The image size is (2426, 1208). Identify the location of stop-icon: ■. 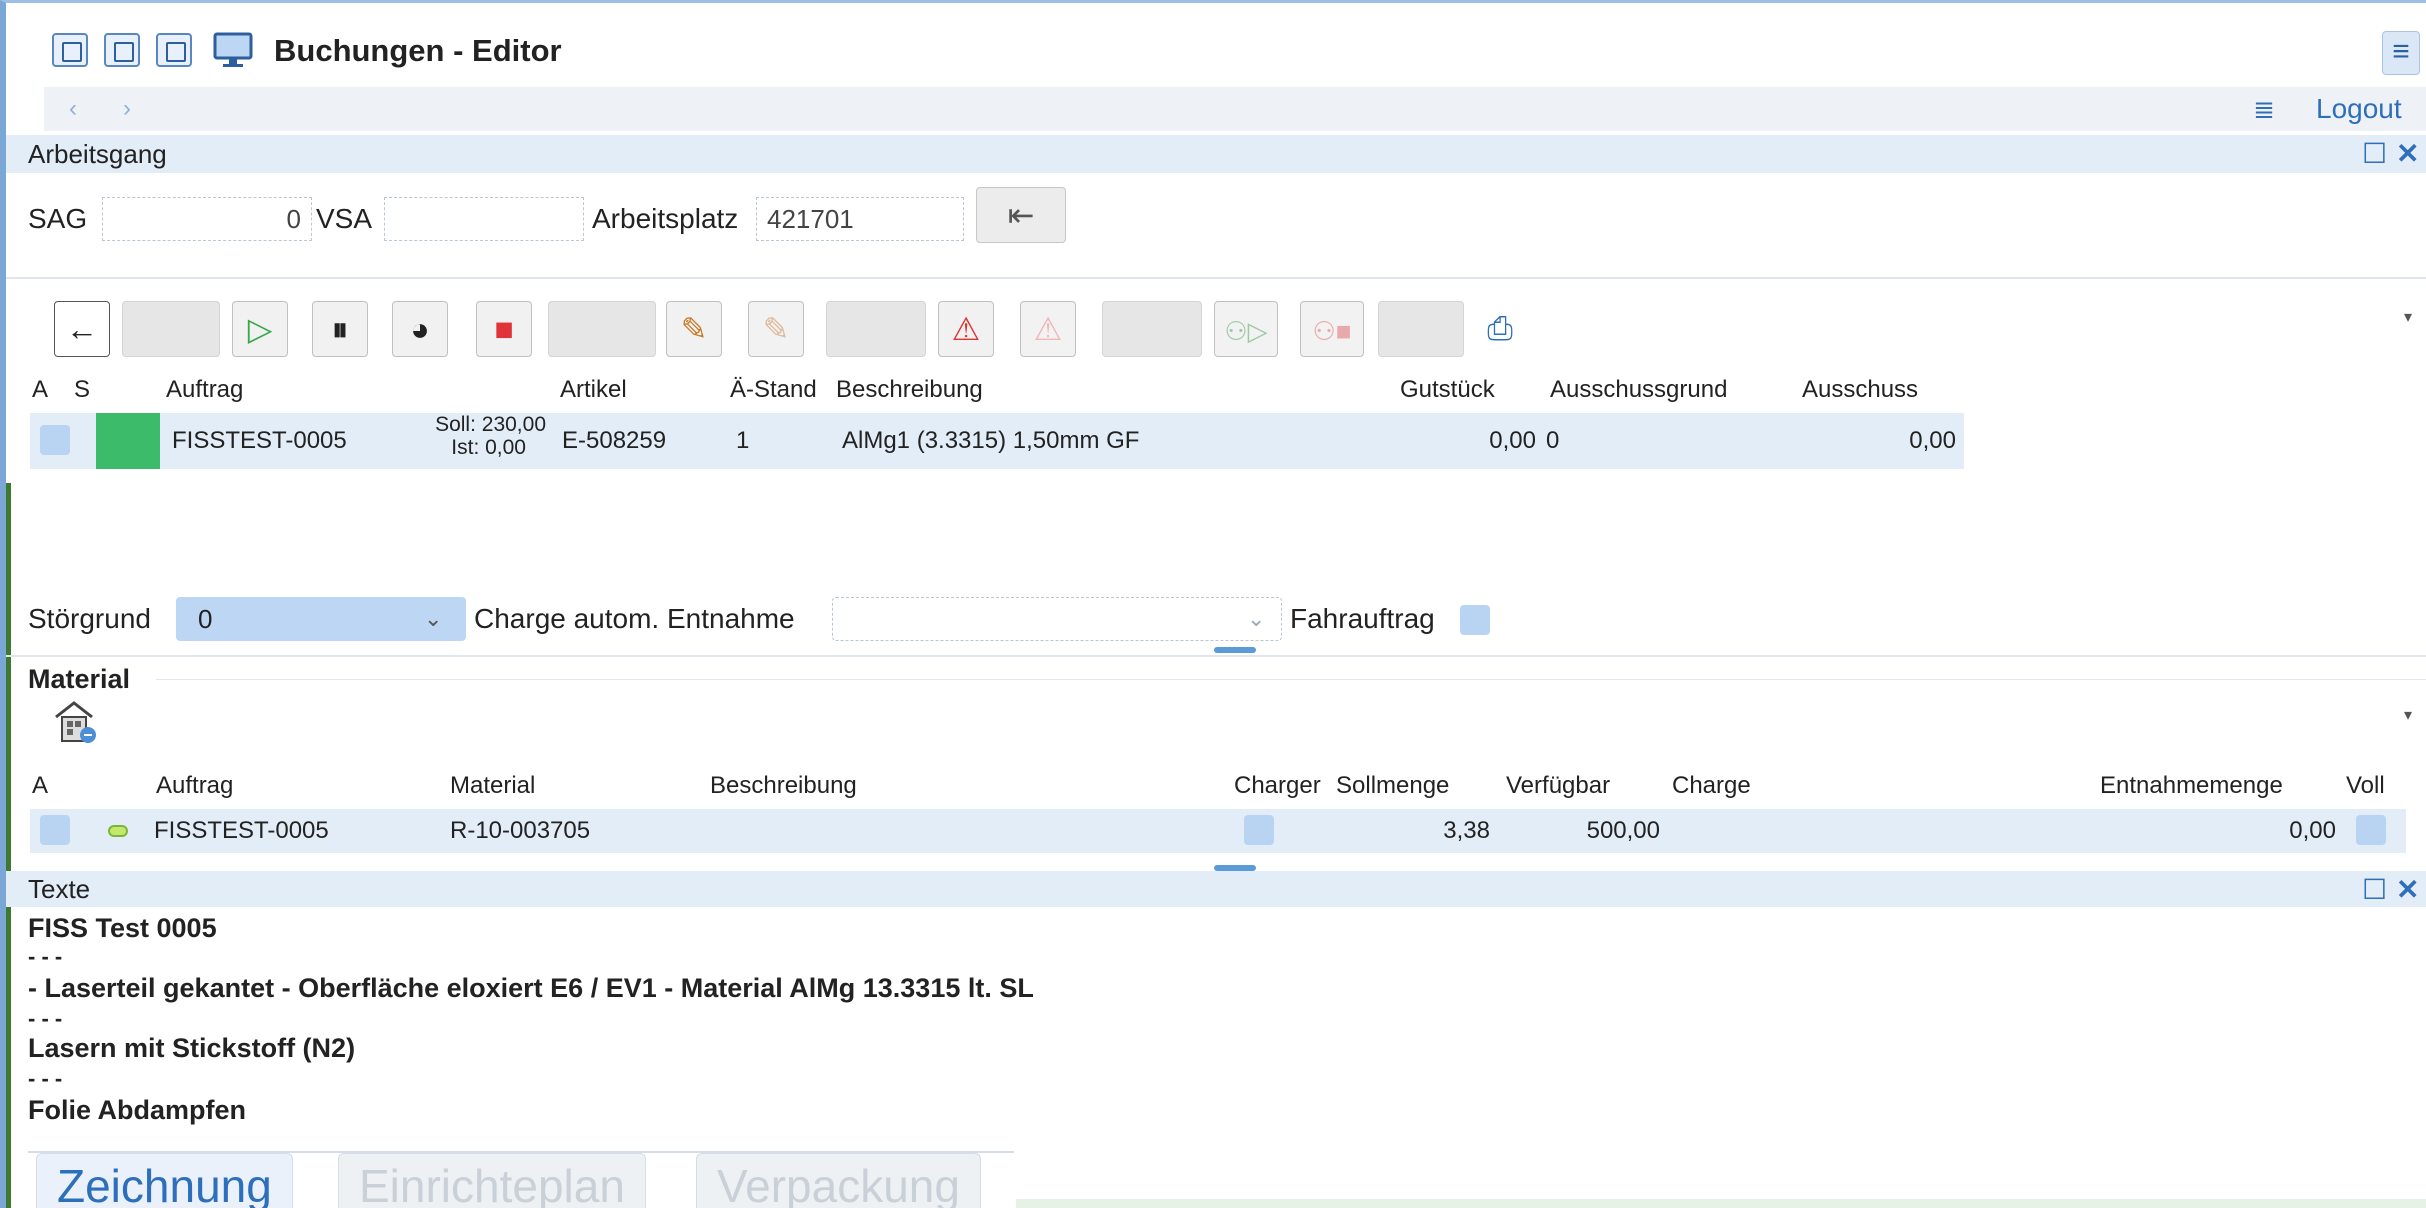
(504, 329).